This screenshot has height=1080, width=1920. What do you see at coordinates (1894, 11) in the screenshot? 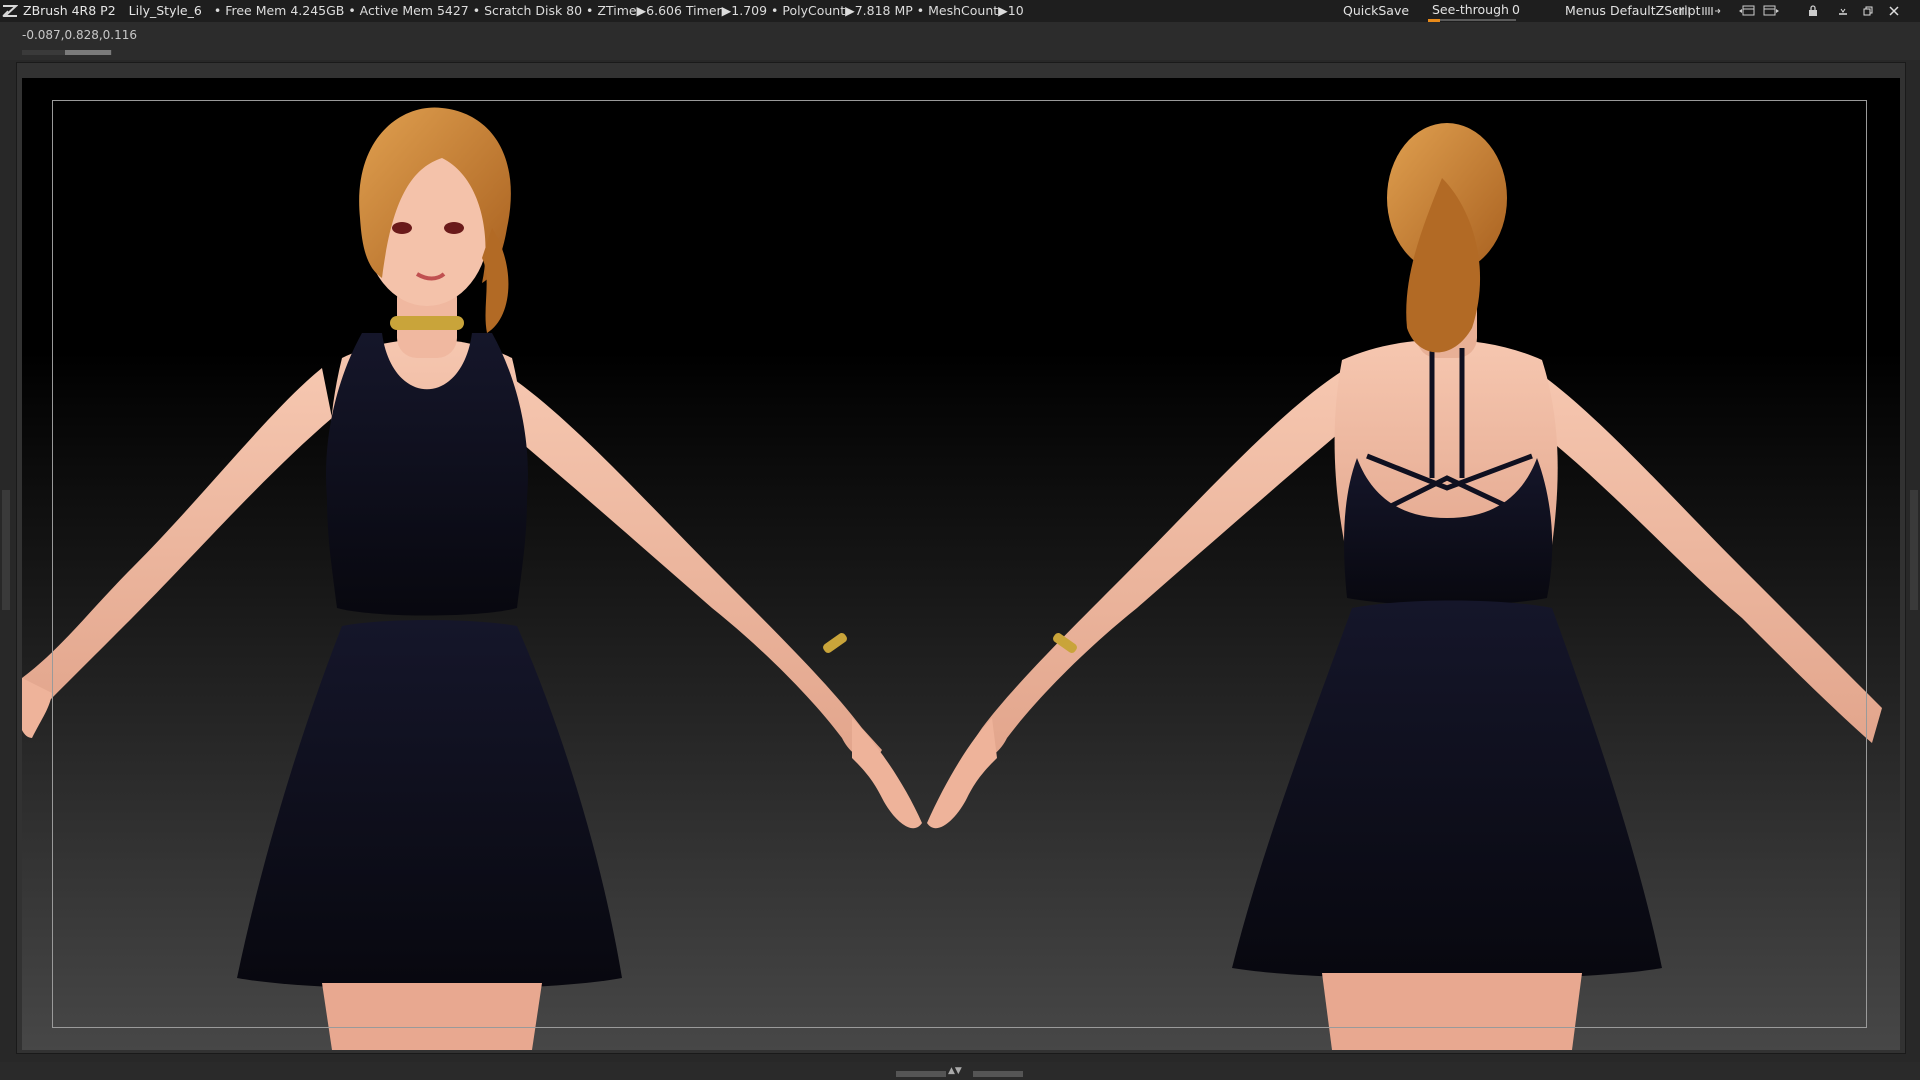
I see `close-icon` at bounding box center [1894, 11].